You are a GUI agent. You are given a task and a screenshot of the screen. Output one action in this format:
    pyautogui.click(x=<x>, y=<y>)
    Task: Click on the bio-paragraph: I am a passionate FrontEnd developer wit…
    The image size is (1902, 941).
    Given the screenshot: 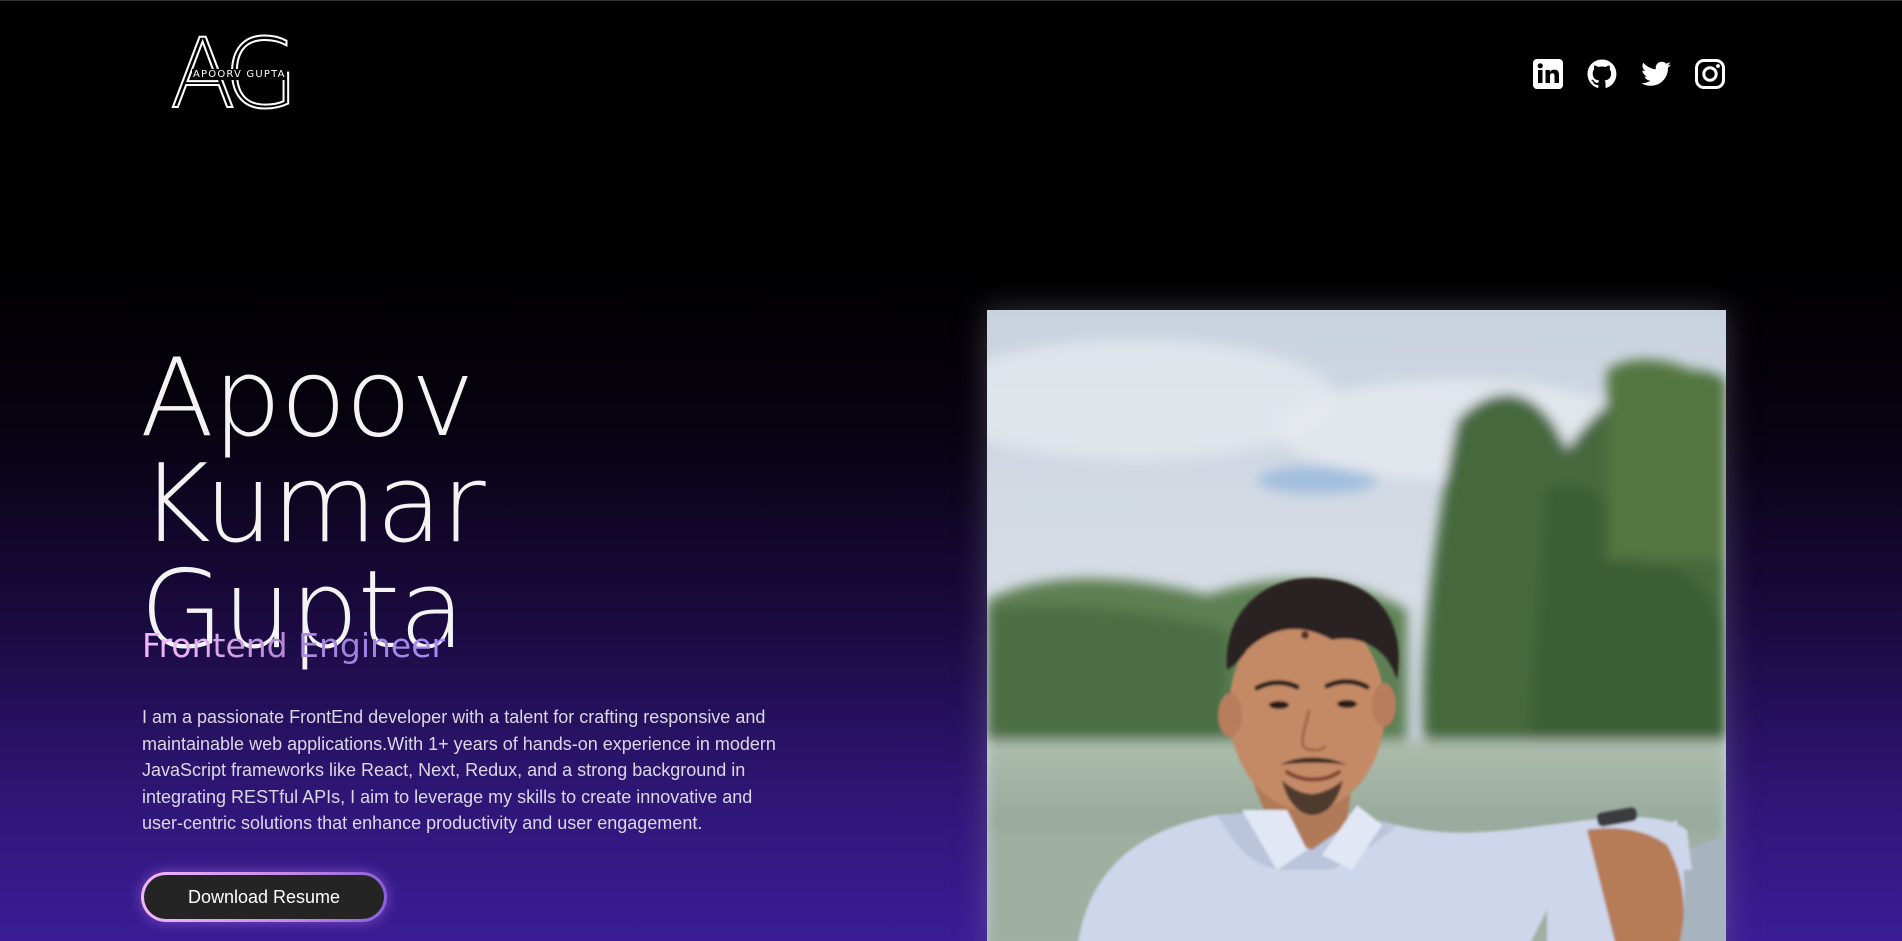 What is the action you would take?
    pyautogui.click(x=459, y=770)
    